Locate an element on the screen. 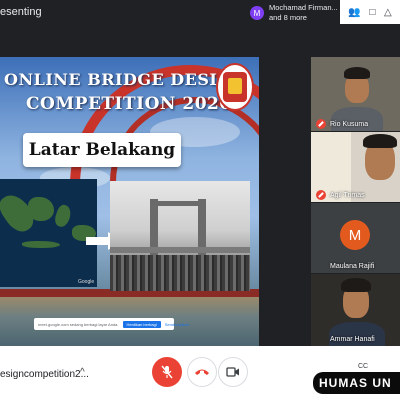 The height and width of the screenshot is (400, 400). meeting-tools: 👥 □ △ is located at coordinates (370, 12).